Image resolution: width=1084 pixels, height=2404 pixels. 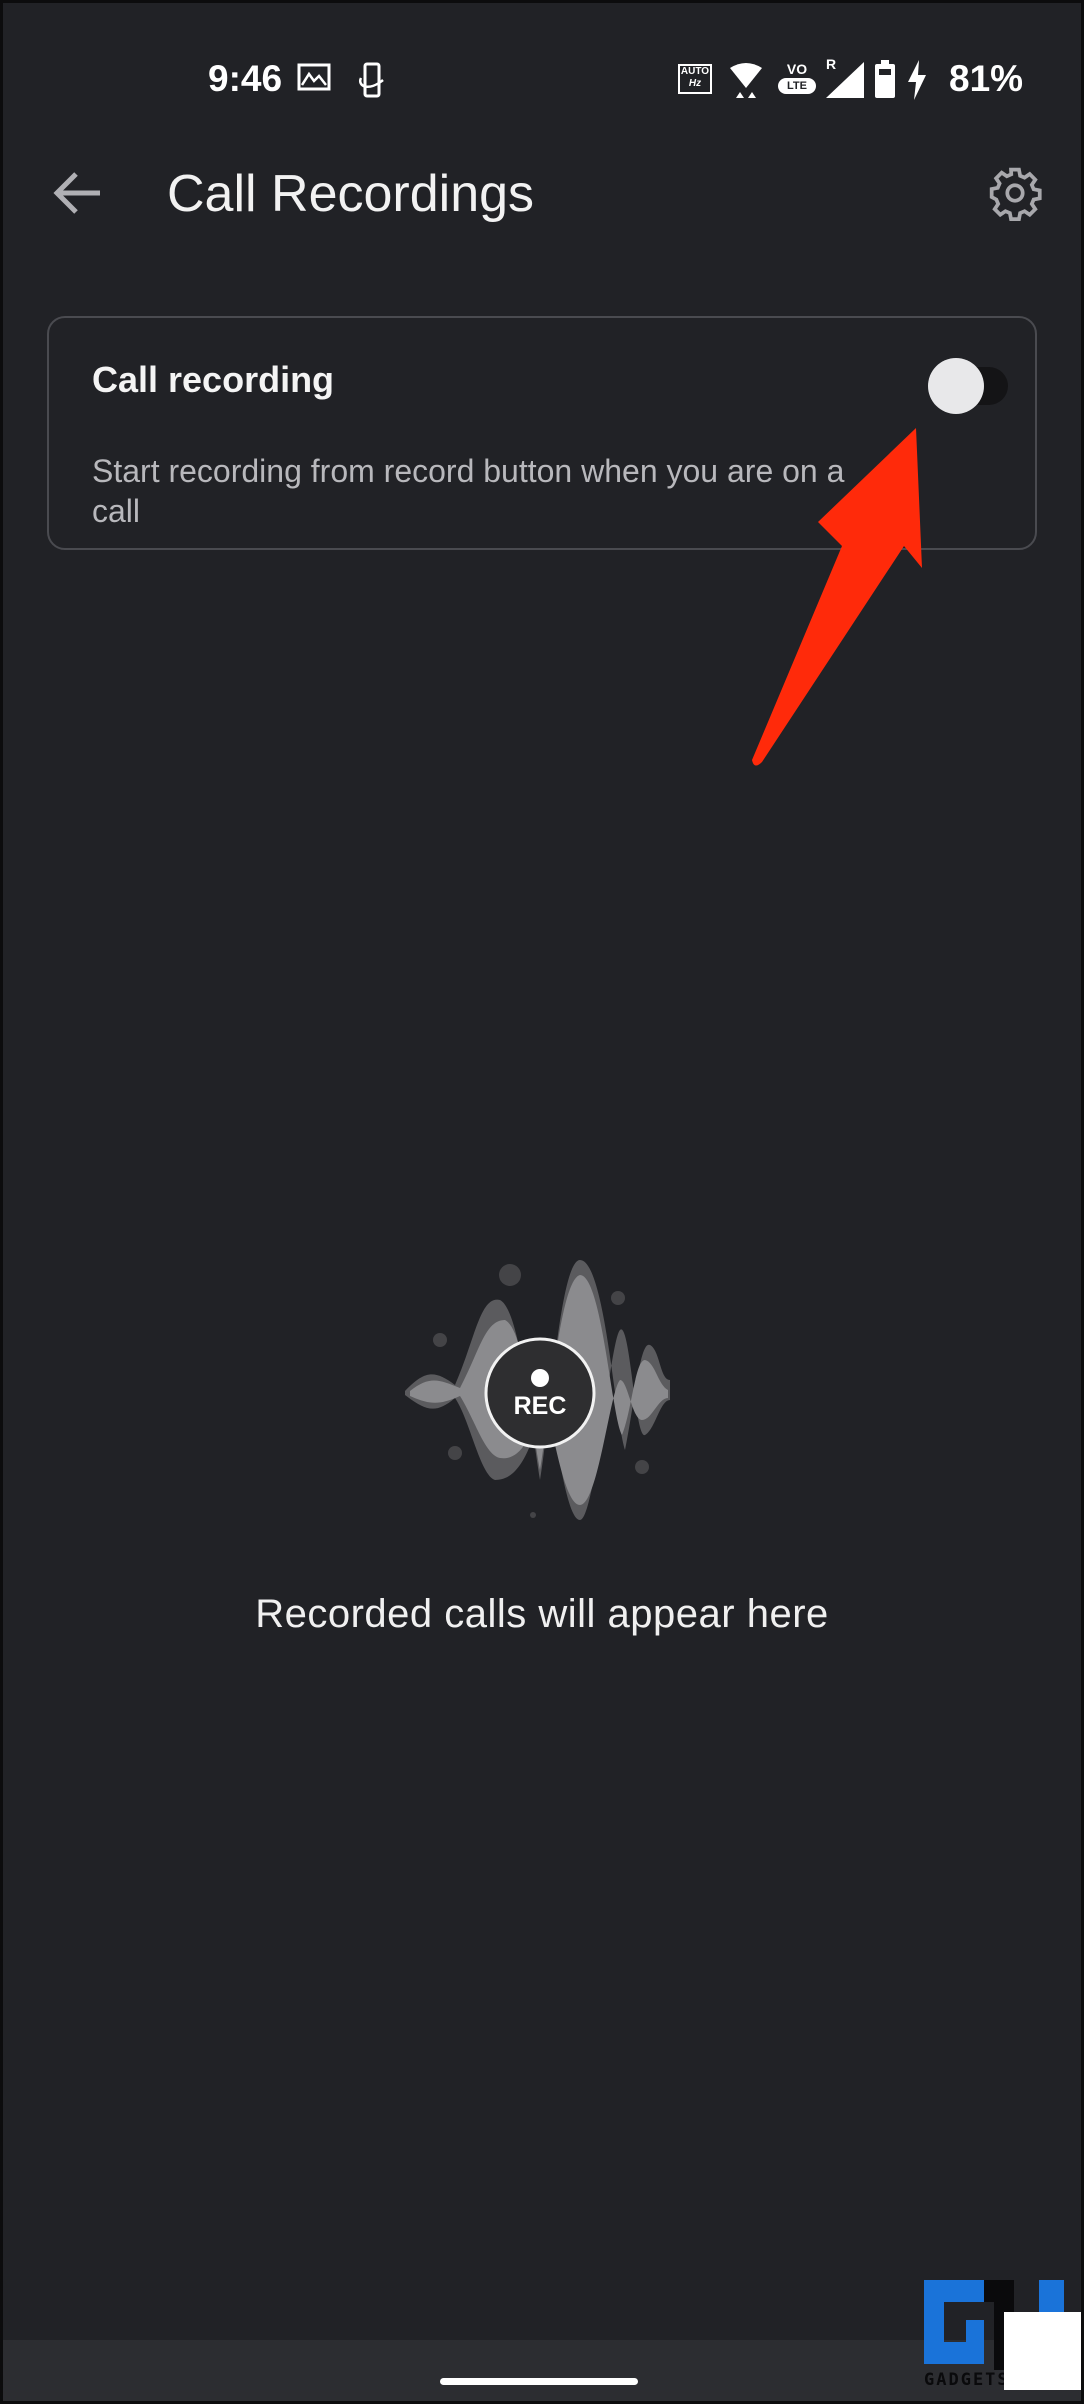 I want to click on navigation-bar, so click(x=542, y=2372).